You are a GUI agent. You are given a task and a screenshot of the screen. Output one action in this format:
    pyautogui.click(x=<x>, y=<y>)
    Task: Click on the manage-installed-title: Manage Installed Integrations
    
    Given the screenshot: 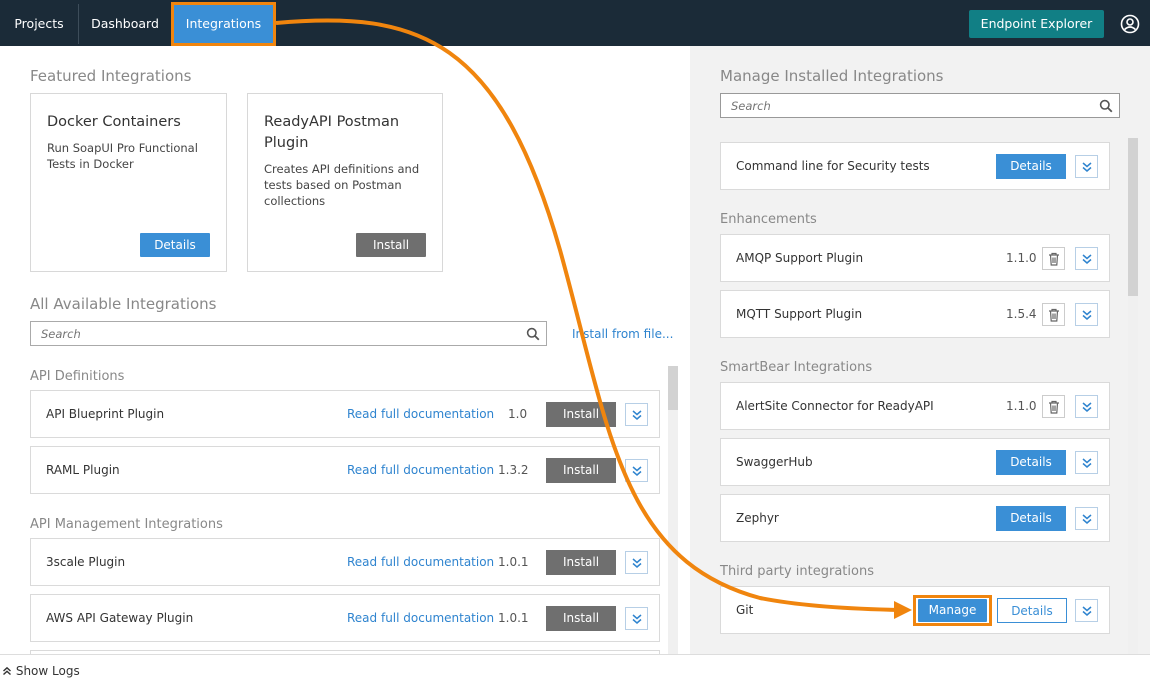 What is the action you would take?
    pyautogui.click(x=832, y=76)
    